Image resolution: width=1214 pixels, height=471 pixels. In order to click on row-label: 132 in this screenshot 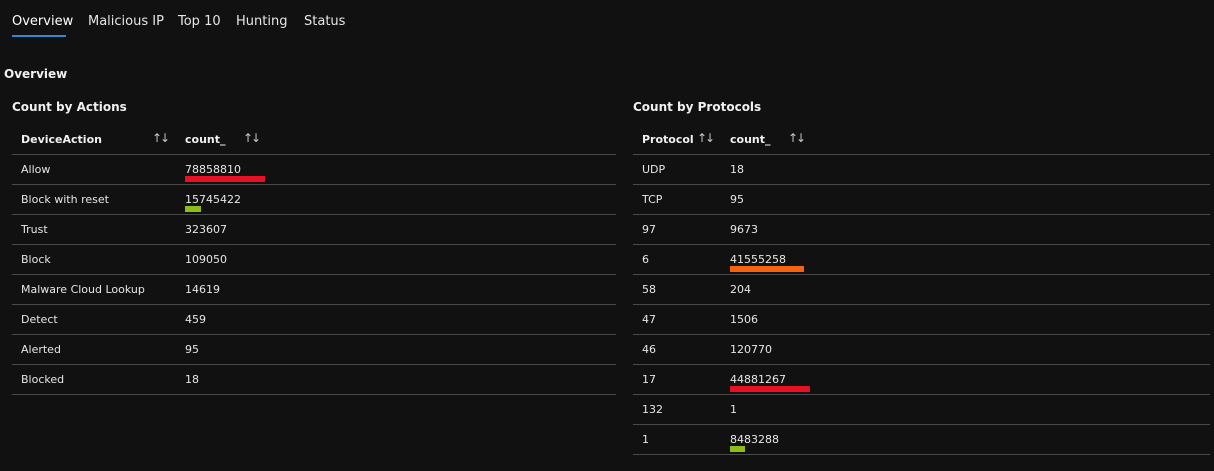, I will do `click(652, 409)`.